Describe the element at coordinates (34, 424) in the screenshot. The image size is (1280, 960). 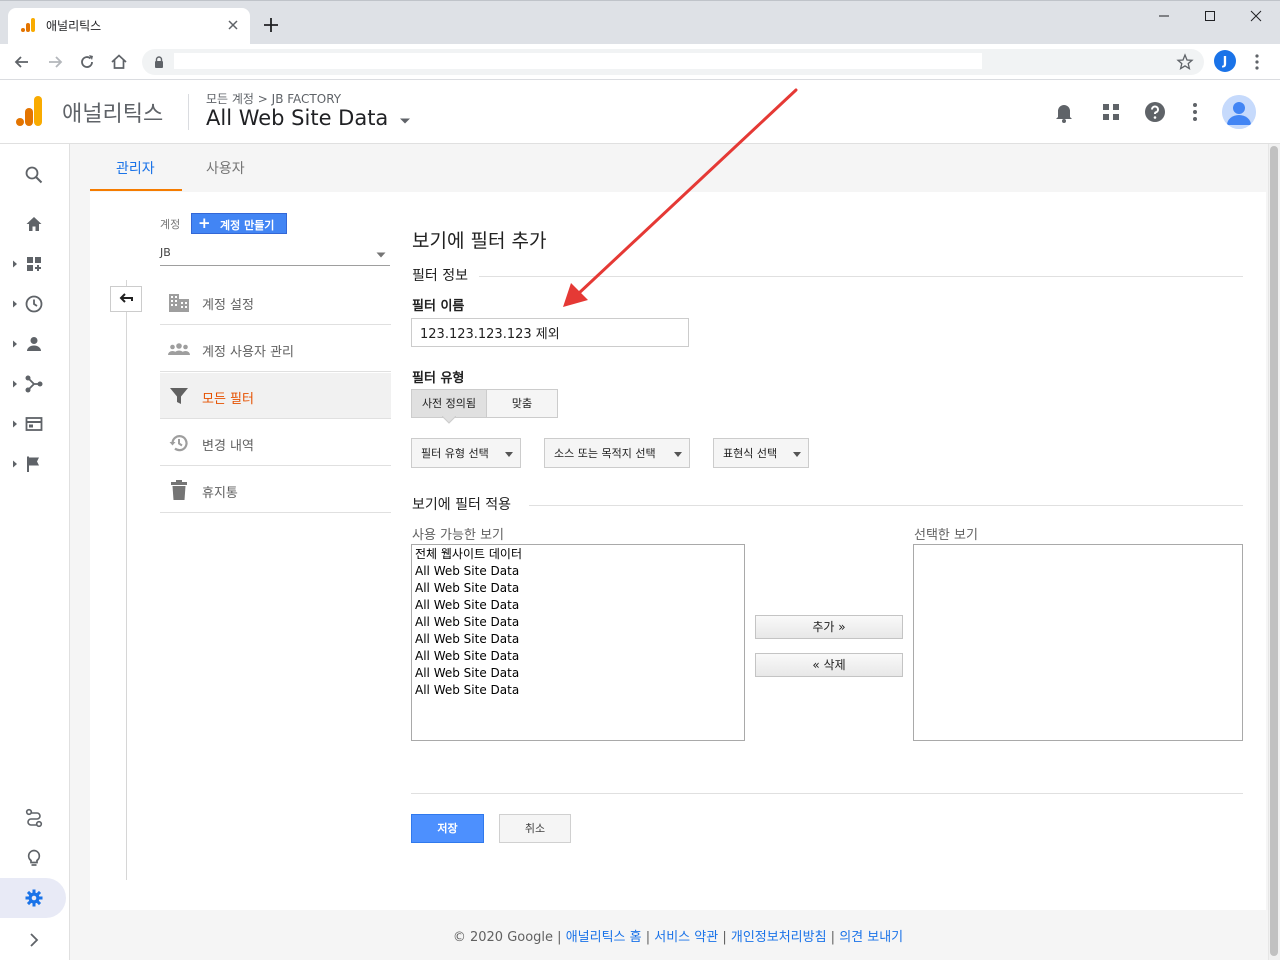
I see `behavior-window-icon` at that location.